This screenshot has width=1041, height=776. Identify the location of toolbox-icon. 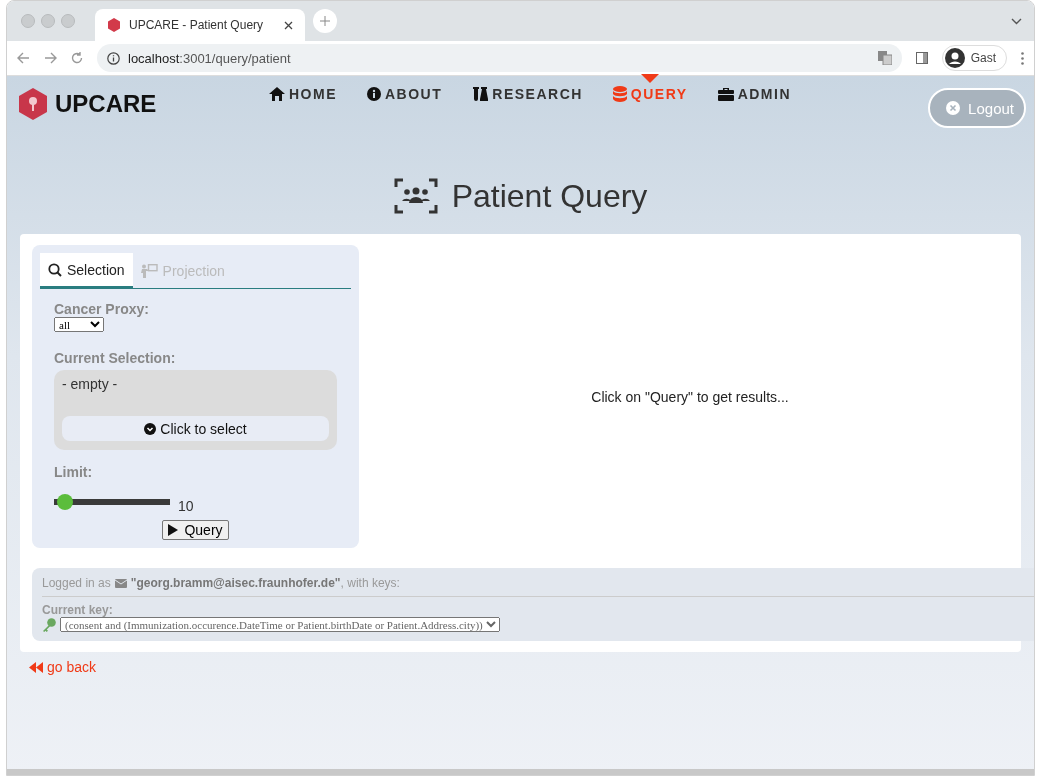
(725, 94).